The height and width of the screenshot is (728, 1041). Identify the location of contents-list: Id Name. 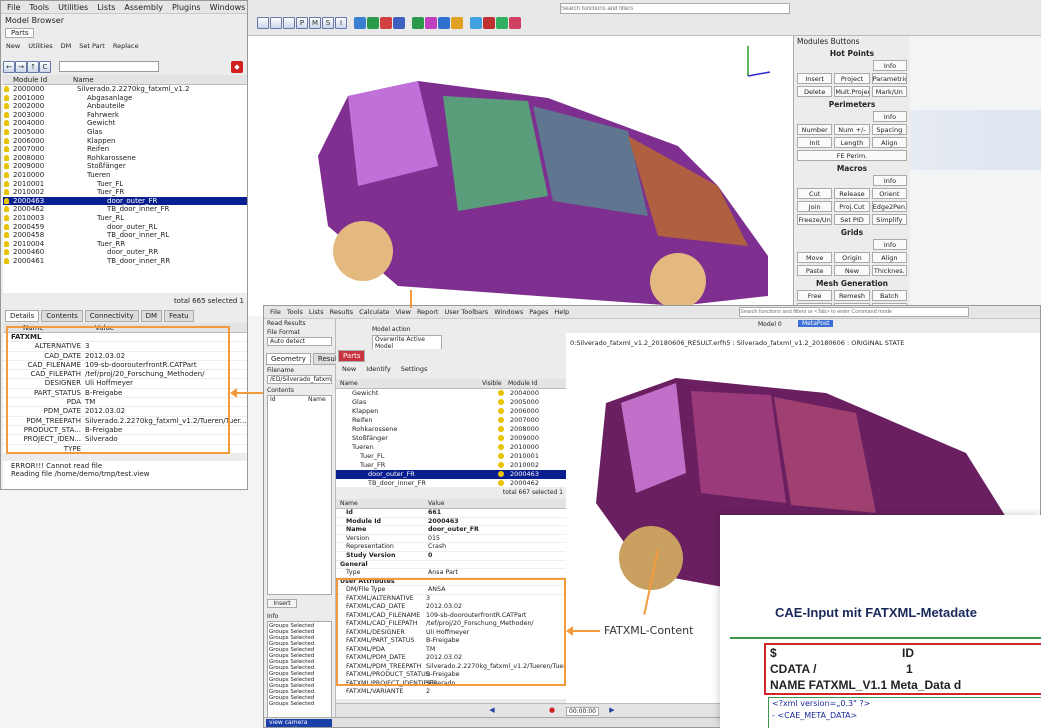
(299, 495).